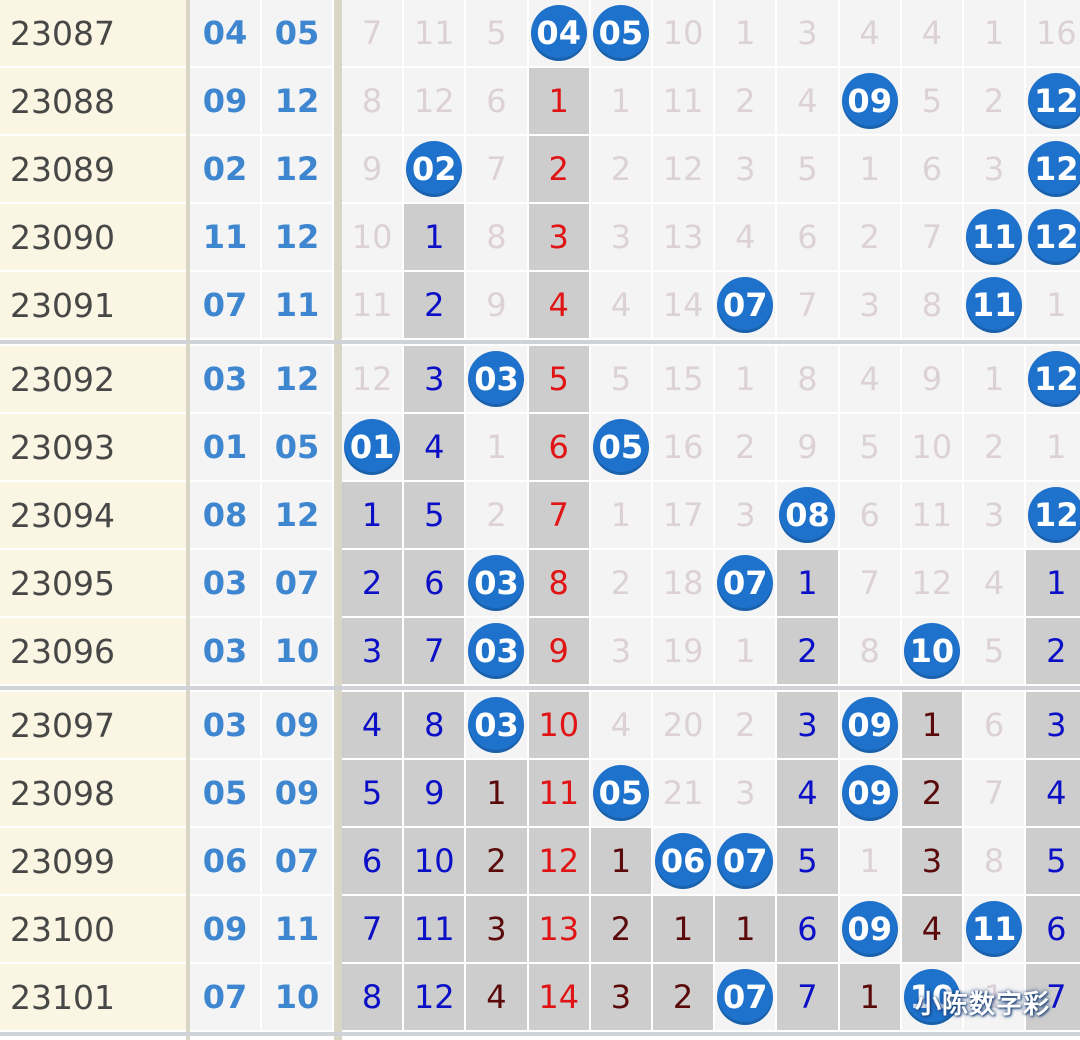 The image size is (1080, 1040). I want to click on drawn-ball: 12, so click(1054, 379).